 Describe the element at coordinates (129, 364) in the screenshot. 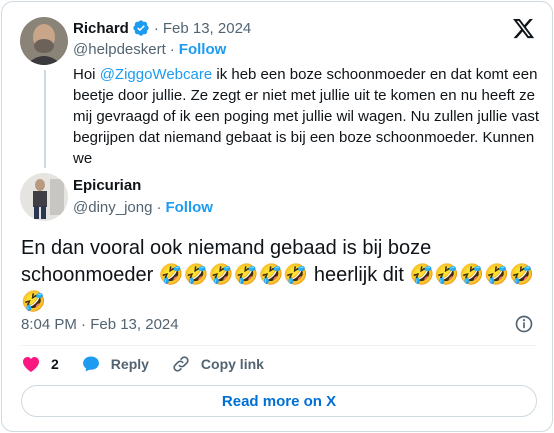

I see `reply-label: Reply` at that location.